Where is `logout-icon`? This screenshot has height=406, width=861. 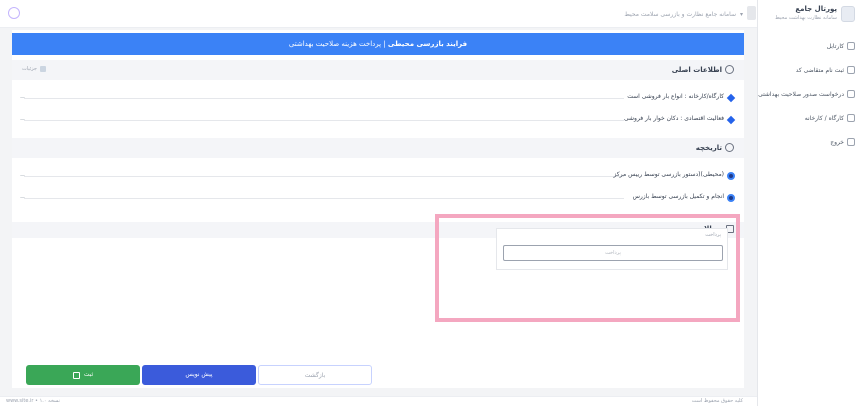 logout-icon is located at coordinates (851, 142).